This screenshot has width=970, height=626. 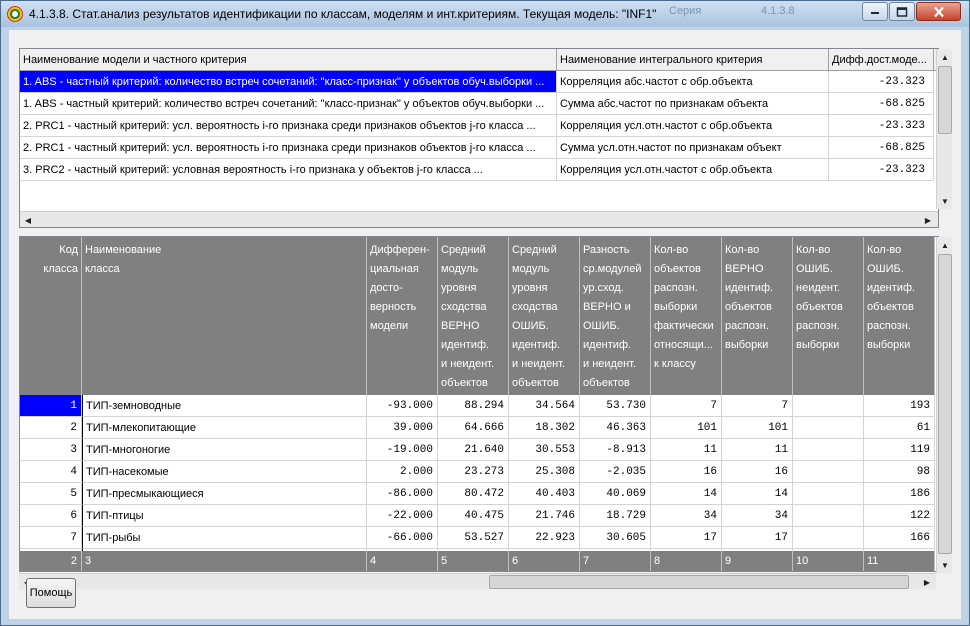 I want to click on avg-err-cell: 40.403, so click(x=544, y=494).